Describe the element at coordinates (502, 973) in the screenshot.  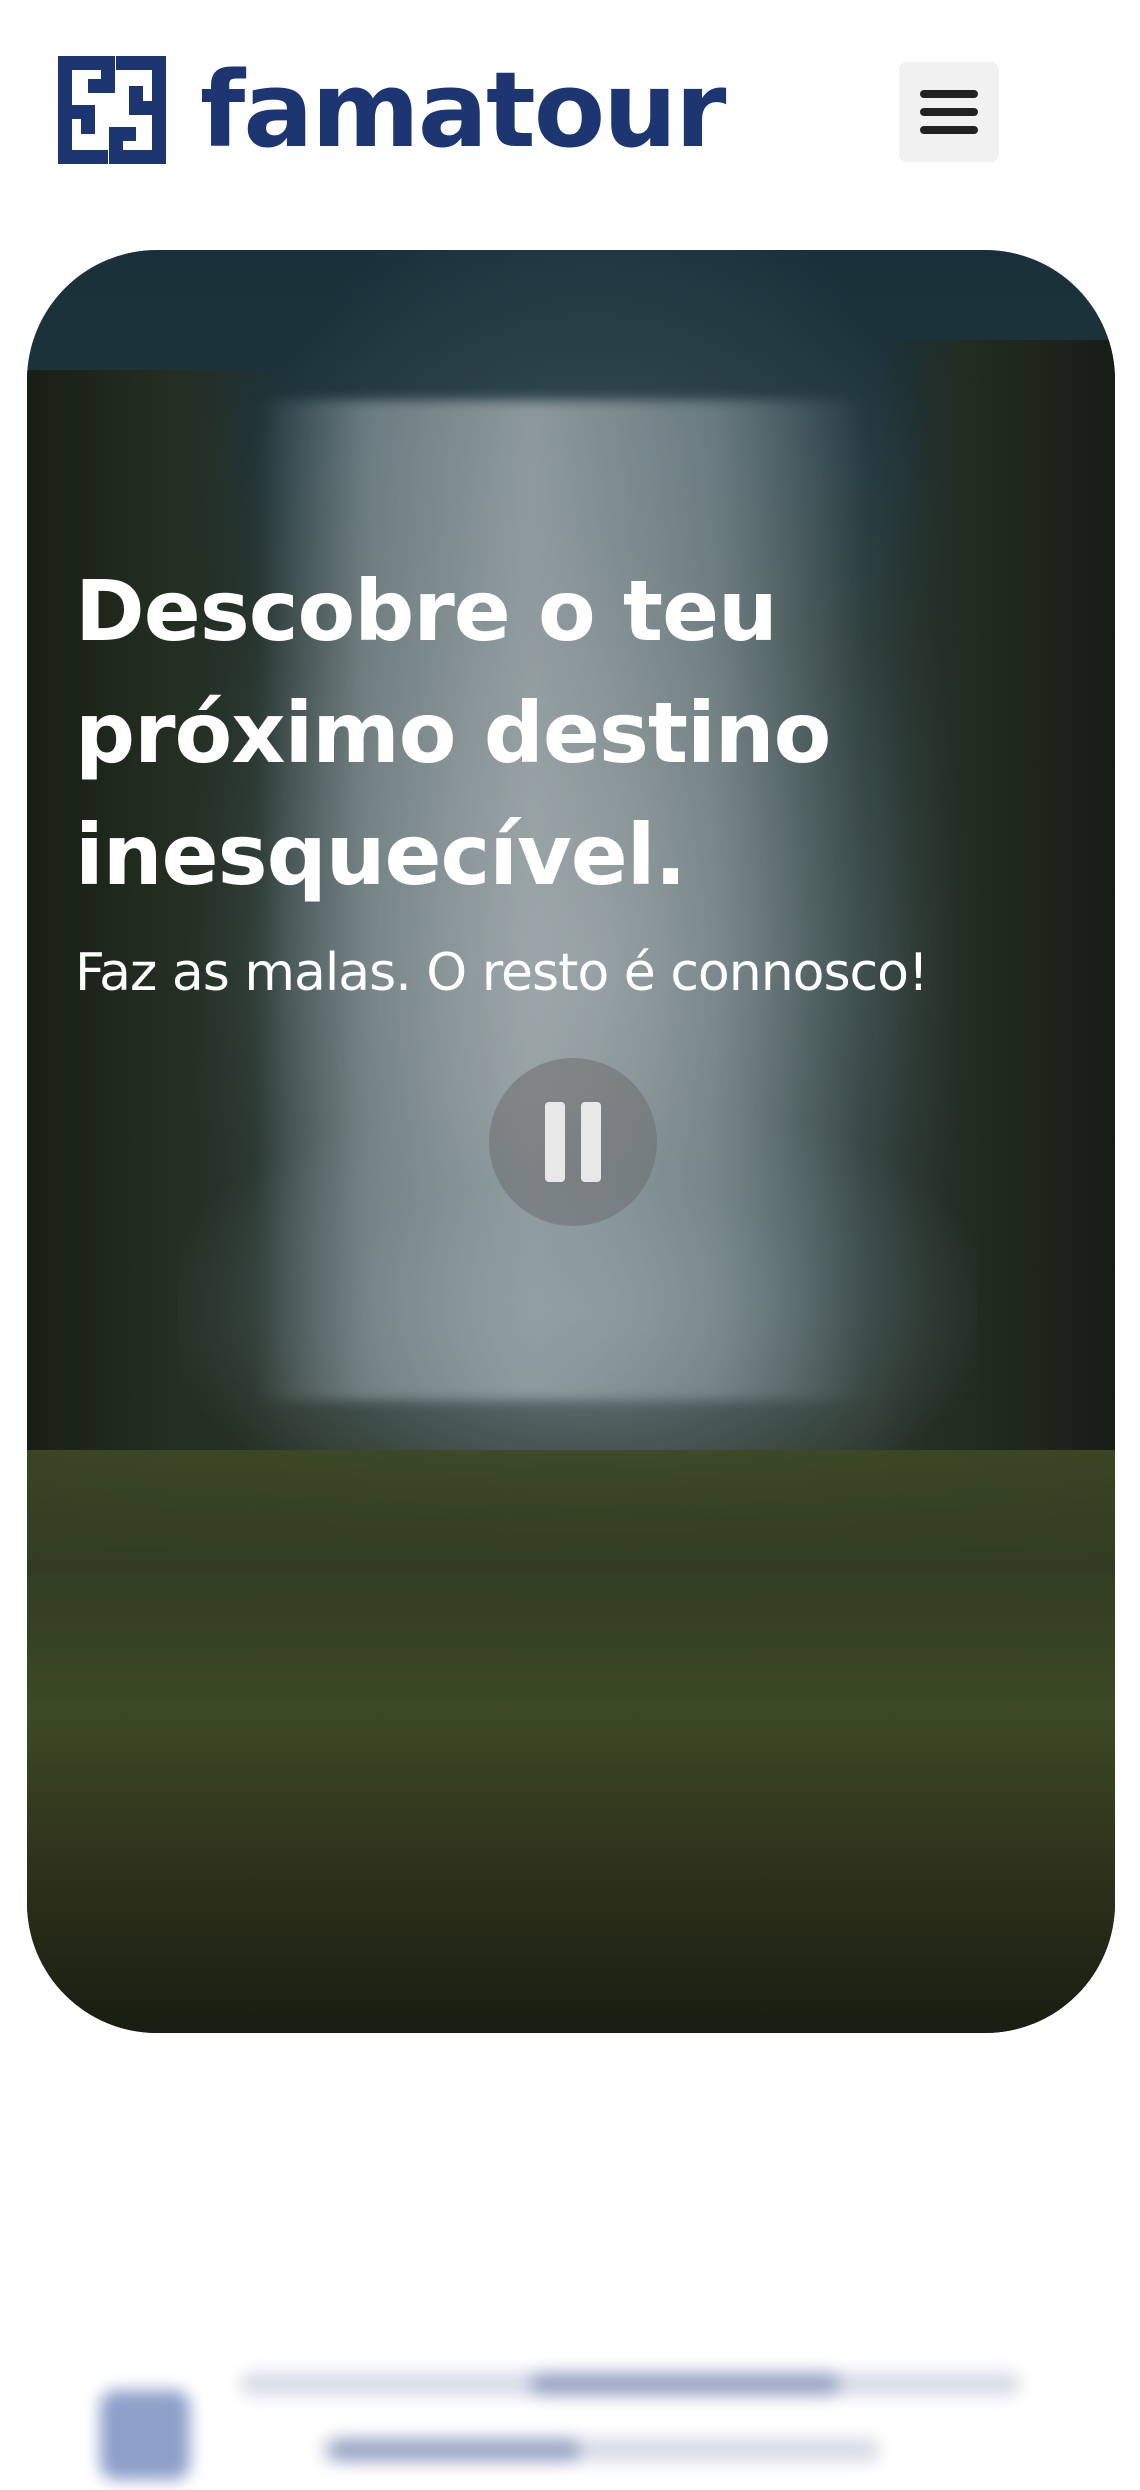
I see `hero-subtitle: Faz as malas. O resto é connosco!` at that location.